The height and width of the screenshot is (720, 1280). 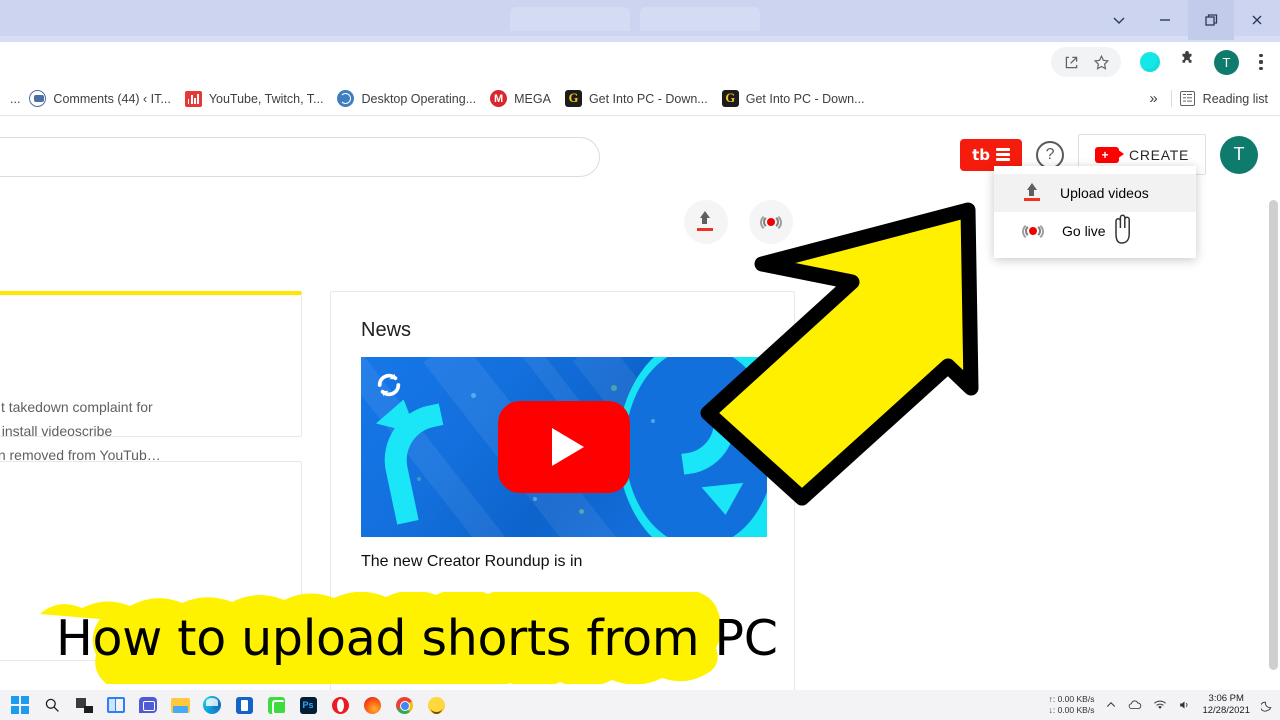 I want to click on network-speed: ↑: 0.00 KB/s ↓: 0.00 KB/s, so click(x=1072, y=705).